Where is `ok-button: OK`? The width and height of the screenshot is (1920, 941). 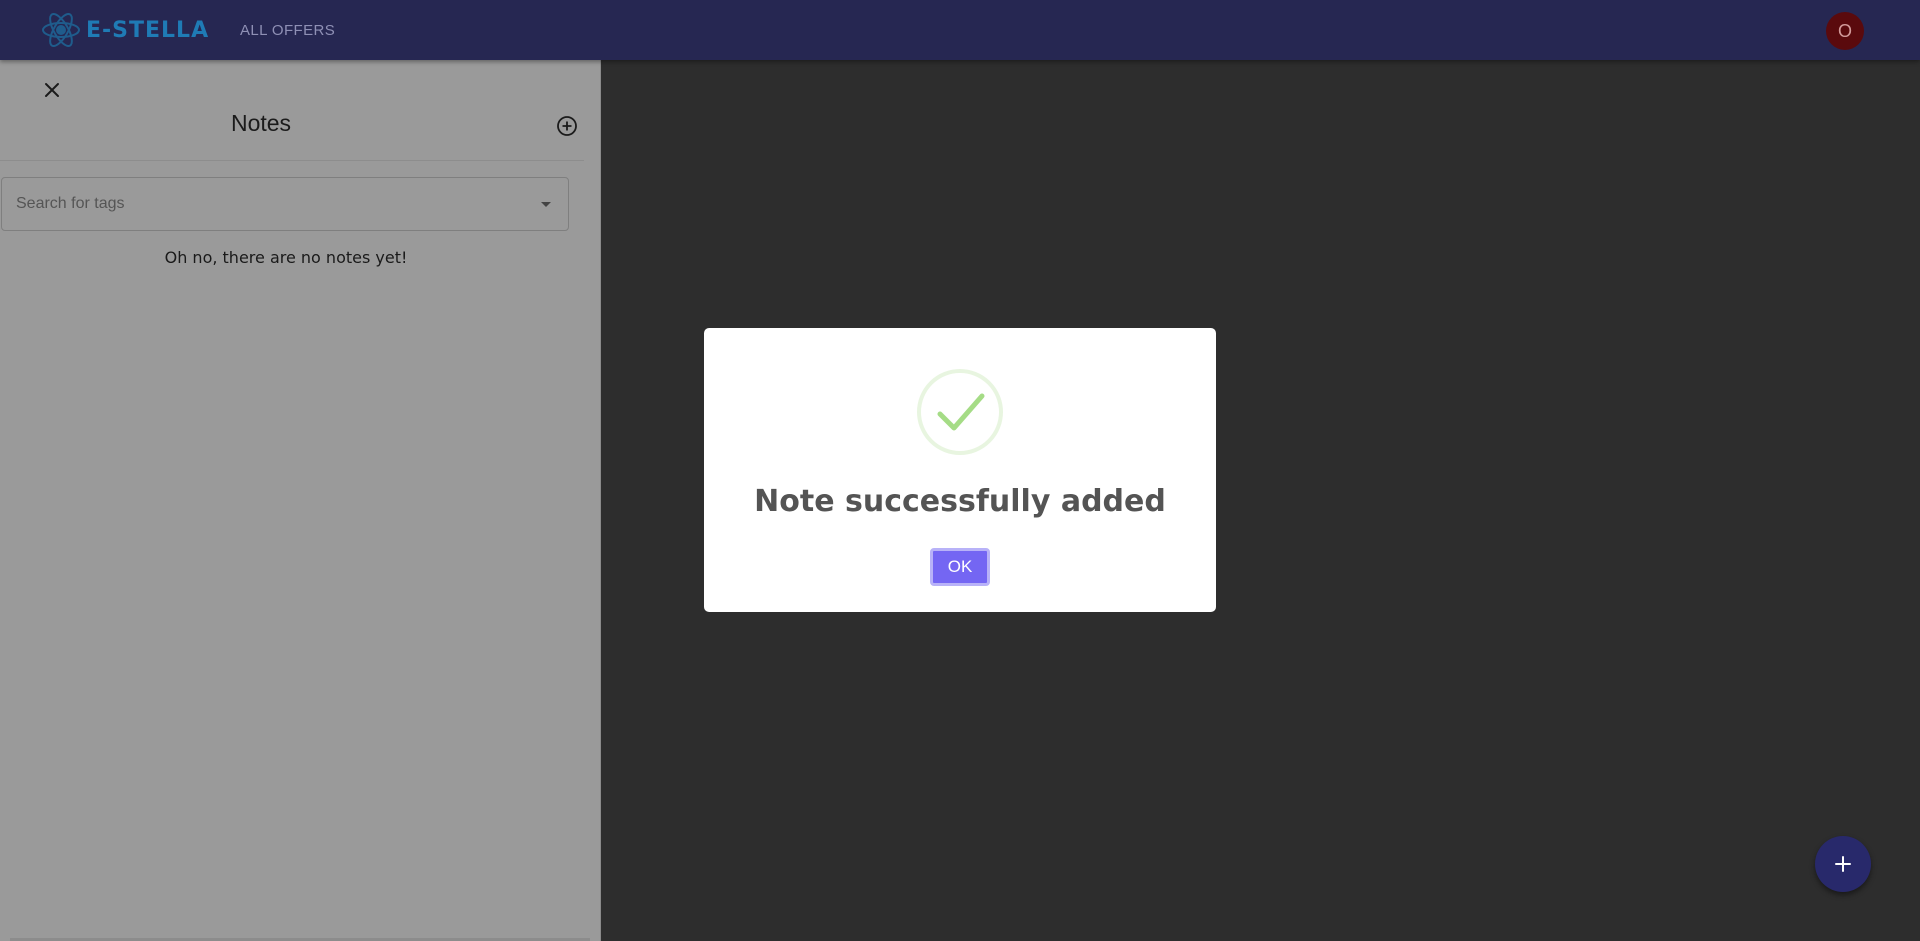
ok-button: OK is located at coordinates (960, 567).